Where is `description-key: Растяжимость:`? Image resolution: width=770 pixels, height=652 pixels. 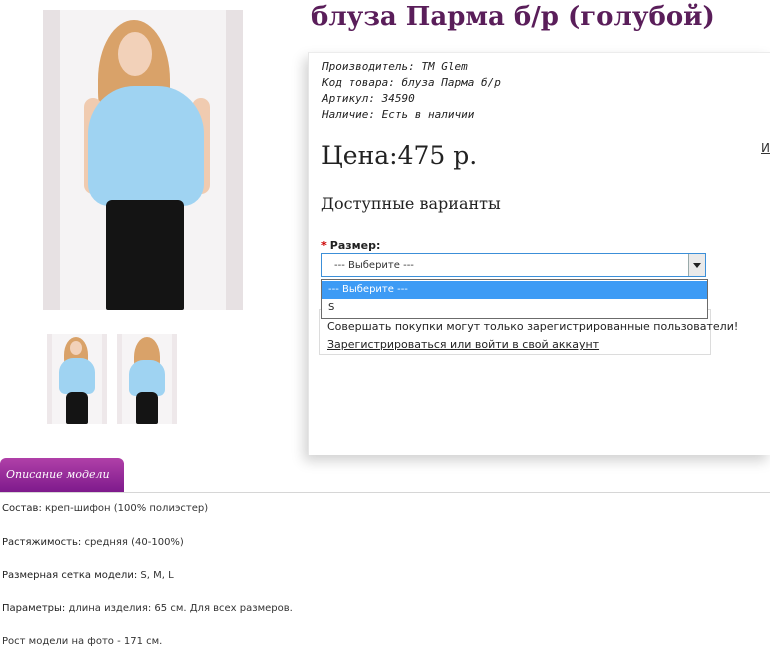 description-key: Растяжимость: is located at coordinates (42, 542).